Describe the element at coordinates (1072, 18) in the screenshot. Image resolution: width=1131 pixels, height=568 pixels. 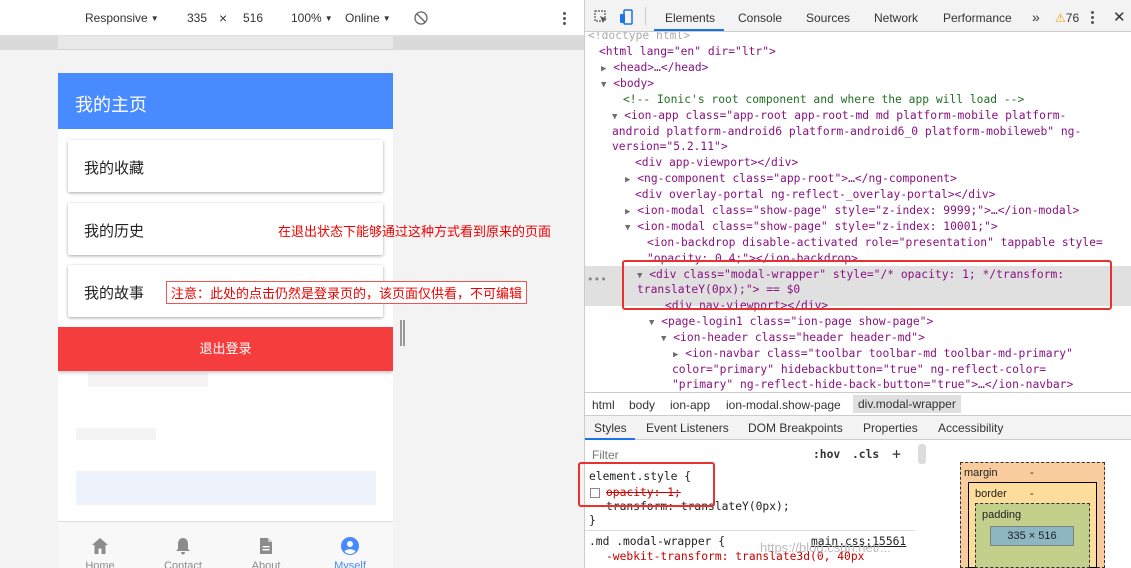
I see `warning-count: 76` at that location.